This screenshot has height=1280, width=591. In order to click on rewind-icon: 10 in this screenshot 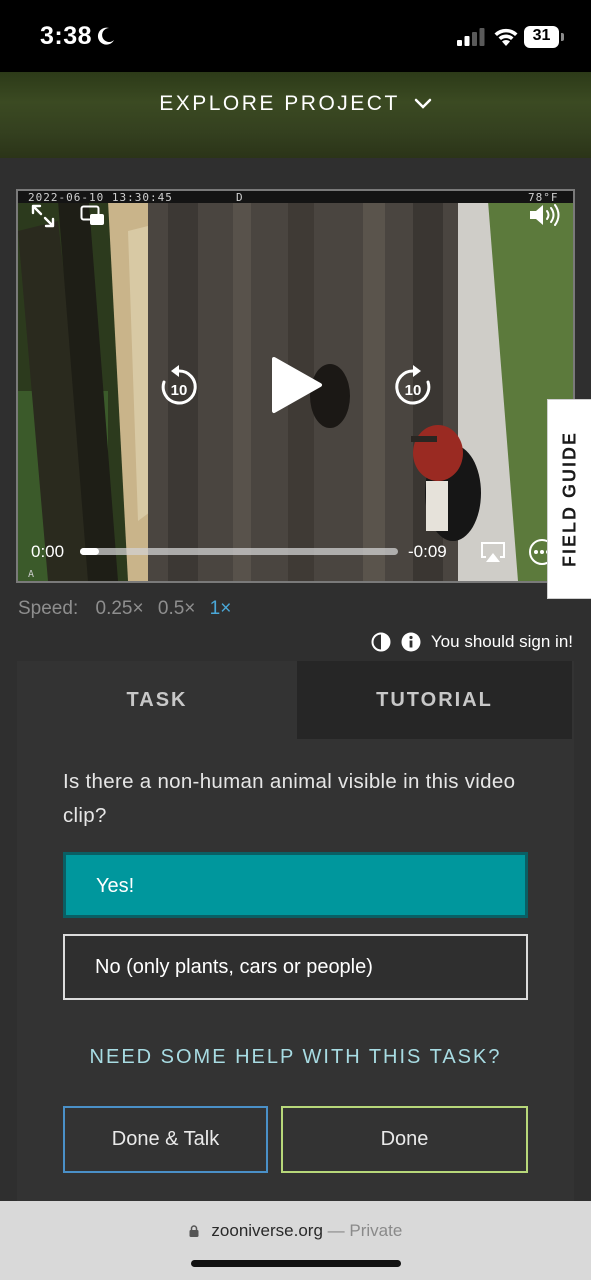, I will do `click(179, 385)`.